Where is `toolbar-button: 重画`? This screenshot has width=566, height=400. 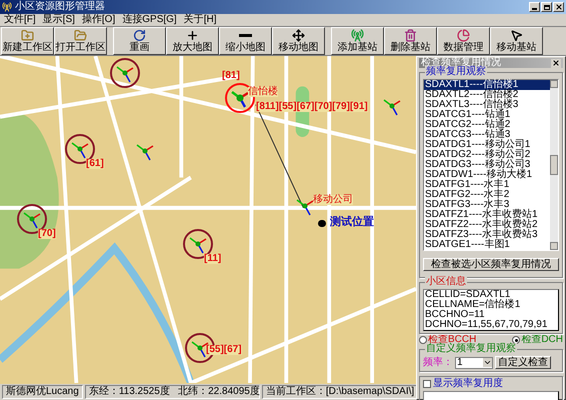 toolbar-button: 重画 is located at coordinates (139, 41).